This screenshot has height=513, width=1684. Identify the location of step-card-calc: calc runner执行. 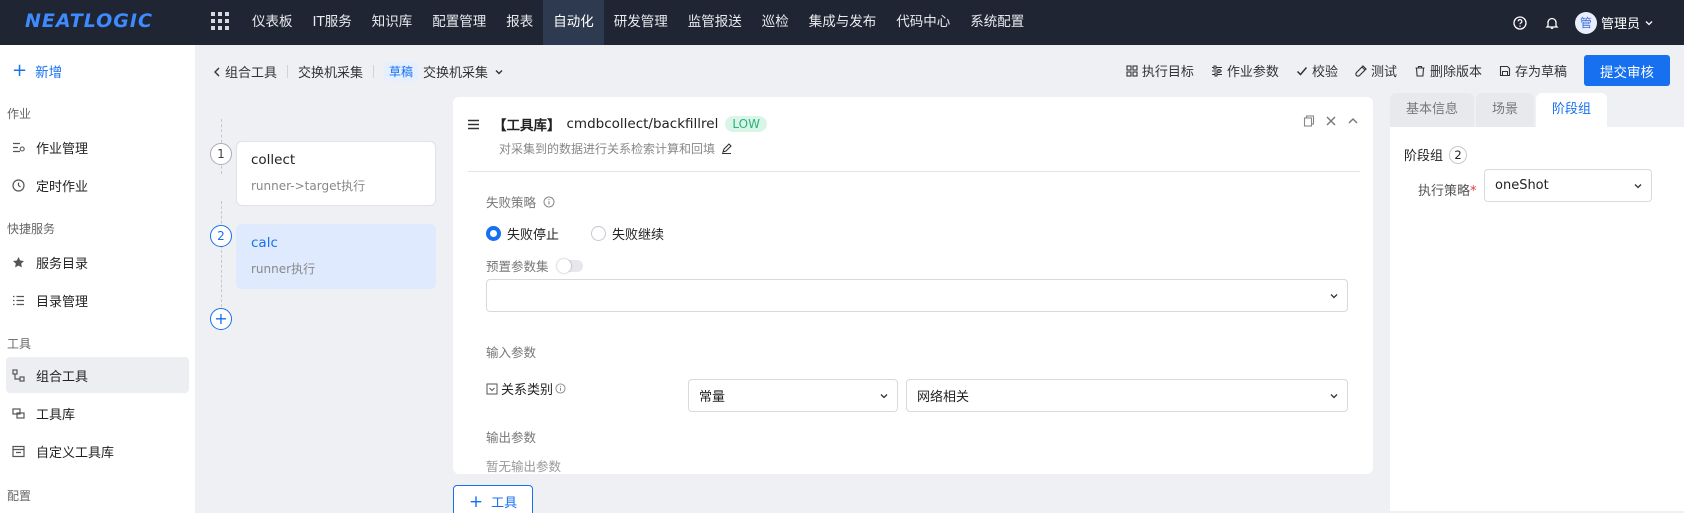
(336, 256).